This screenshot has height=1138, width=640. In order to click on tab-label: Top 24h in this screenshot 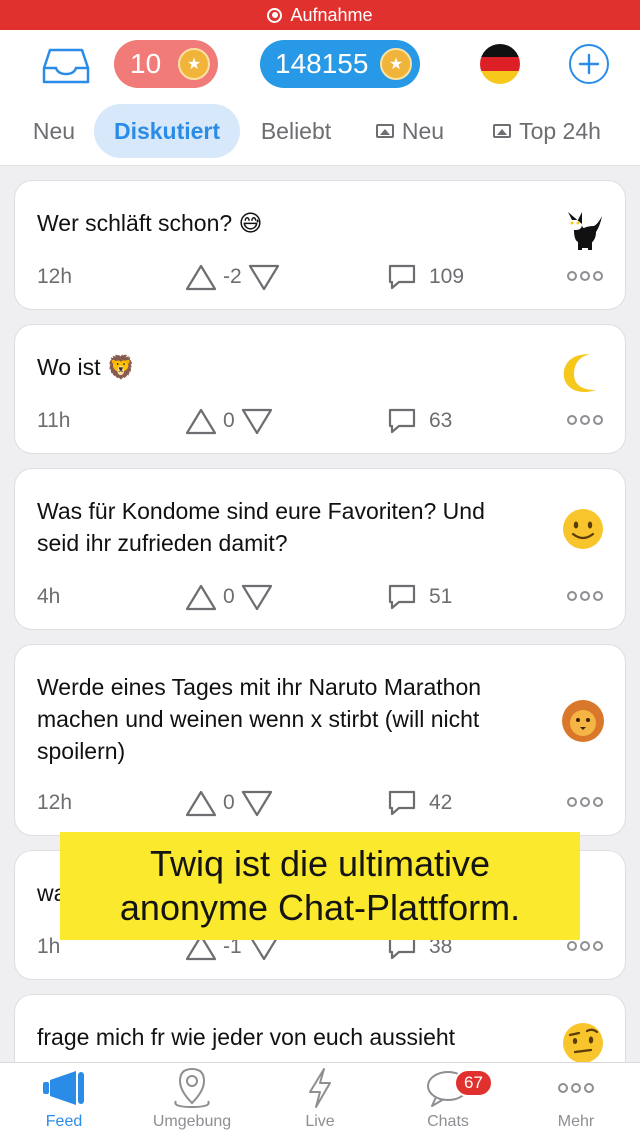, I will do `click(560, 130)`.